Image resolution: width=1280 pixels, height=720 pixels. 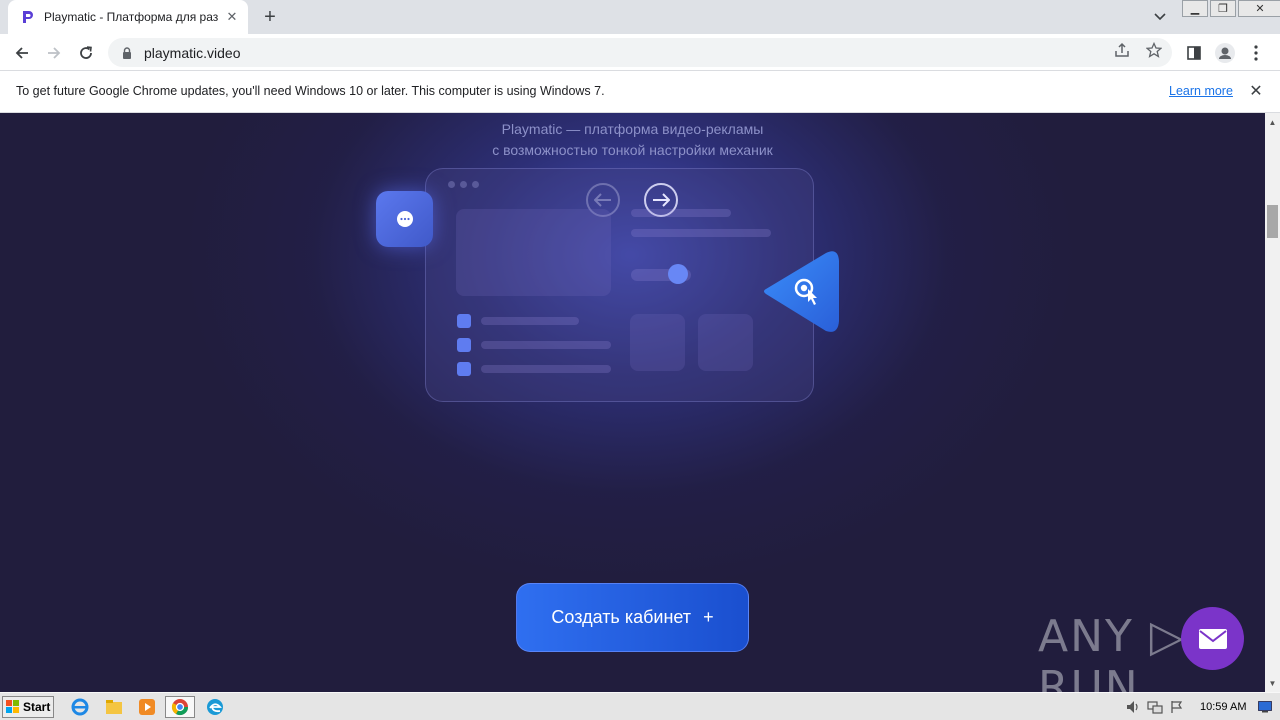 I want to click on hero-subtitle-line1: Playmatic — платформа видео-рекламы, so click(x=632, y=129).